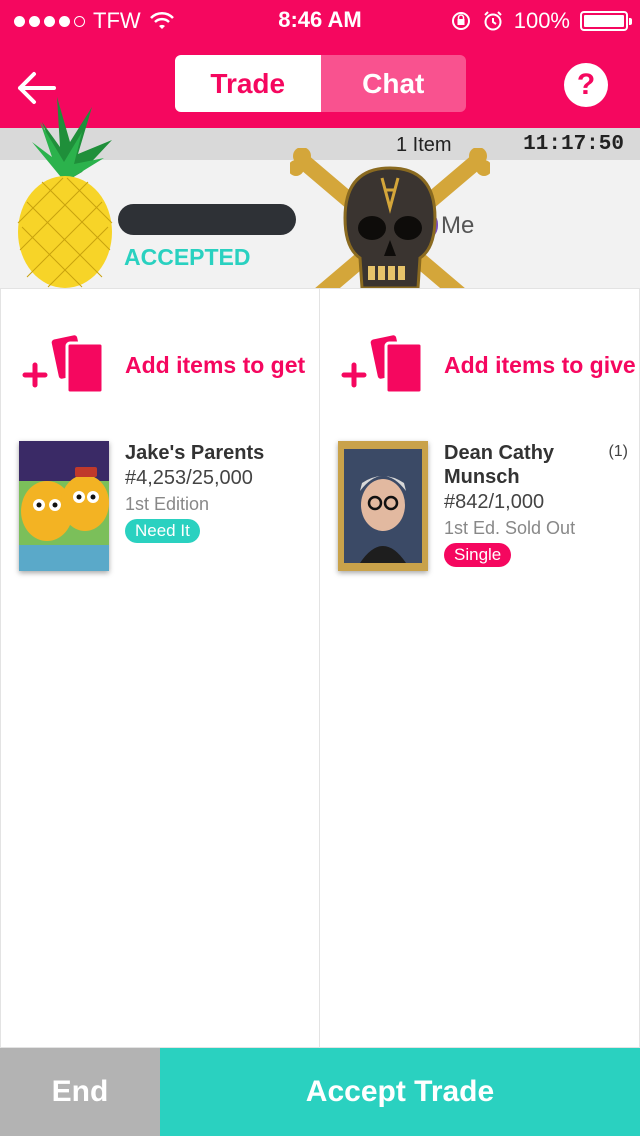 Image resolution: width=640 pixels, height=1136 pixels. I want to click on add-items-to-get-label: Add items to get, so click(215, 364).